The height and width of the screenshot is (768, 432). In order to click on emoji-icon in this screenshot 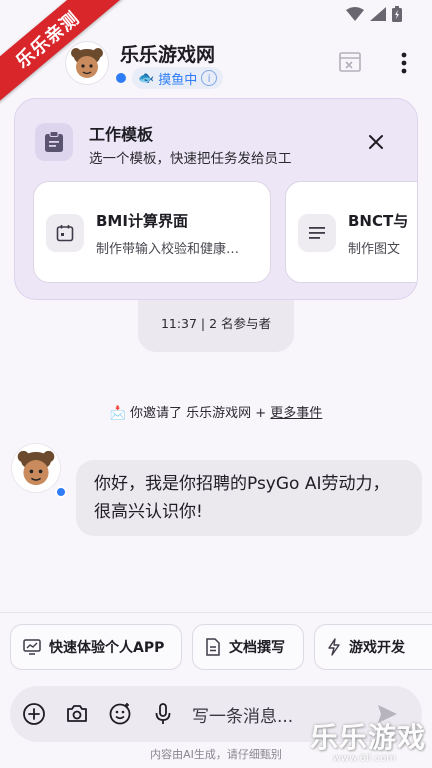, I will do `click(120, 714)`.